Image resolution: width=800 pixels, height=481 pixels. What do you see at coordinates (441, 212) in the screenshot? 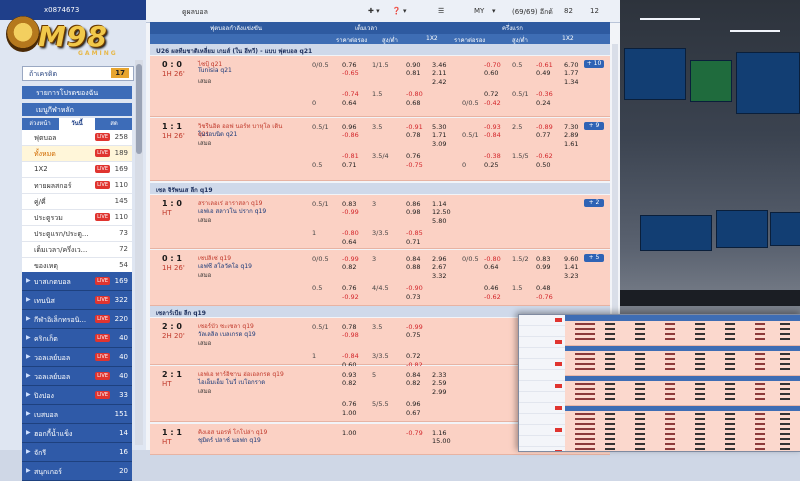
I see `odds-cell: 12.50` at bounding box center [441, 212].